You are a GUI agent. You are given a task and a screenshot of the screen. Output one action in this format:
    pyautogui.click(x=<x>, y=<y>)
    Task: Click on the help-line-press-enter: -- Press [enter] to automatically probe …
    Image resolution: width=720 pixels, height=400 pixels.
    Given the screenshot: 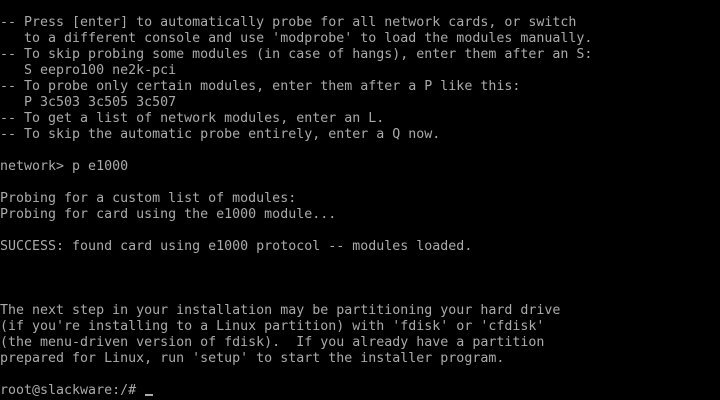 What is the action you would take?
    pyautogui.click(x=288, y=22)
    